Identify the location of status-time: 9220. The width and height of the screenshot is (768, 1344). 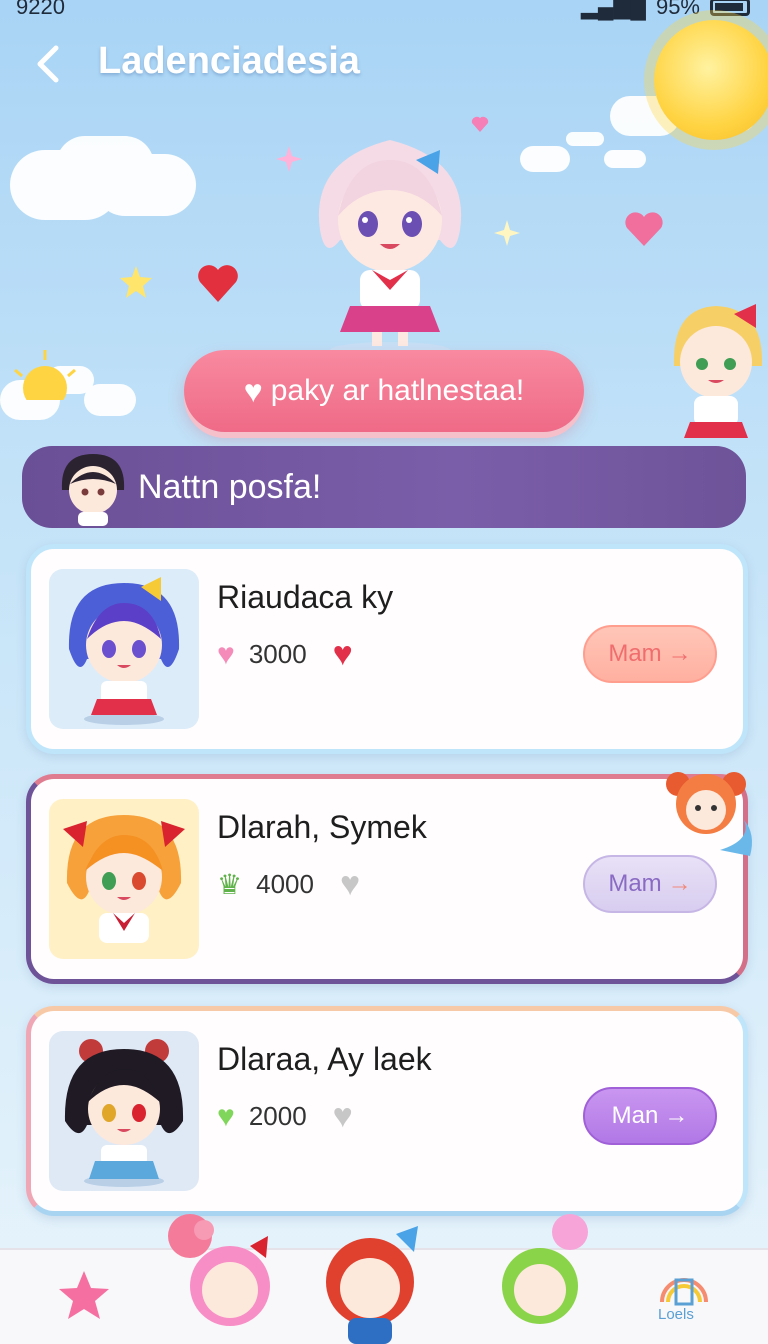
(40, 9).